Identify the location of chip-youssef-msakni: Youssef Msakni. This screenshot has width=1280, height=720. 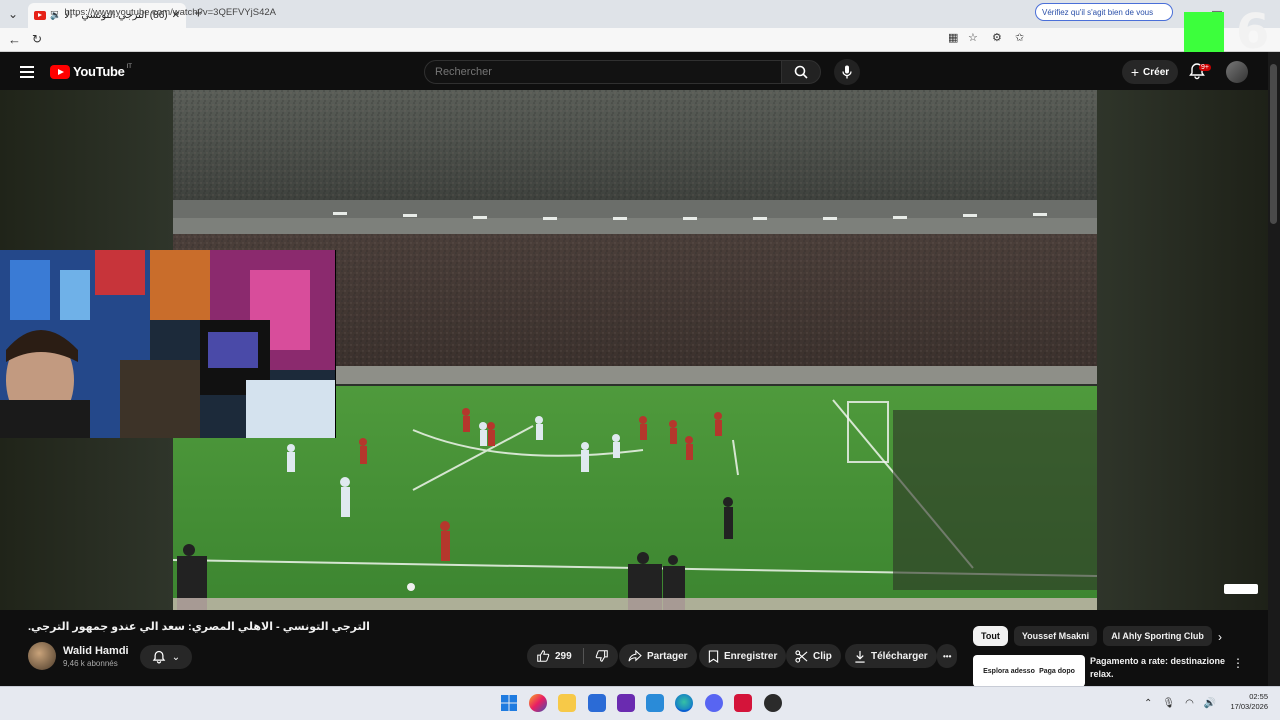
(1055, 636).